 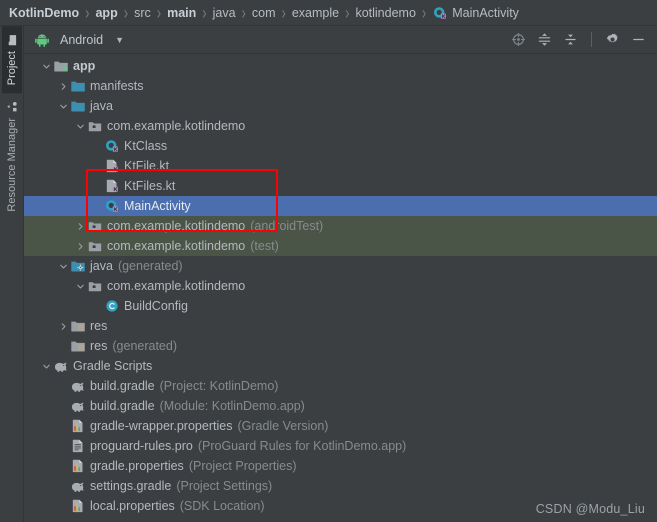 I want to click on tree-row: java, so click(x=340, y=106).